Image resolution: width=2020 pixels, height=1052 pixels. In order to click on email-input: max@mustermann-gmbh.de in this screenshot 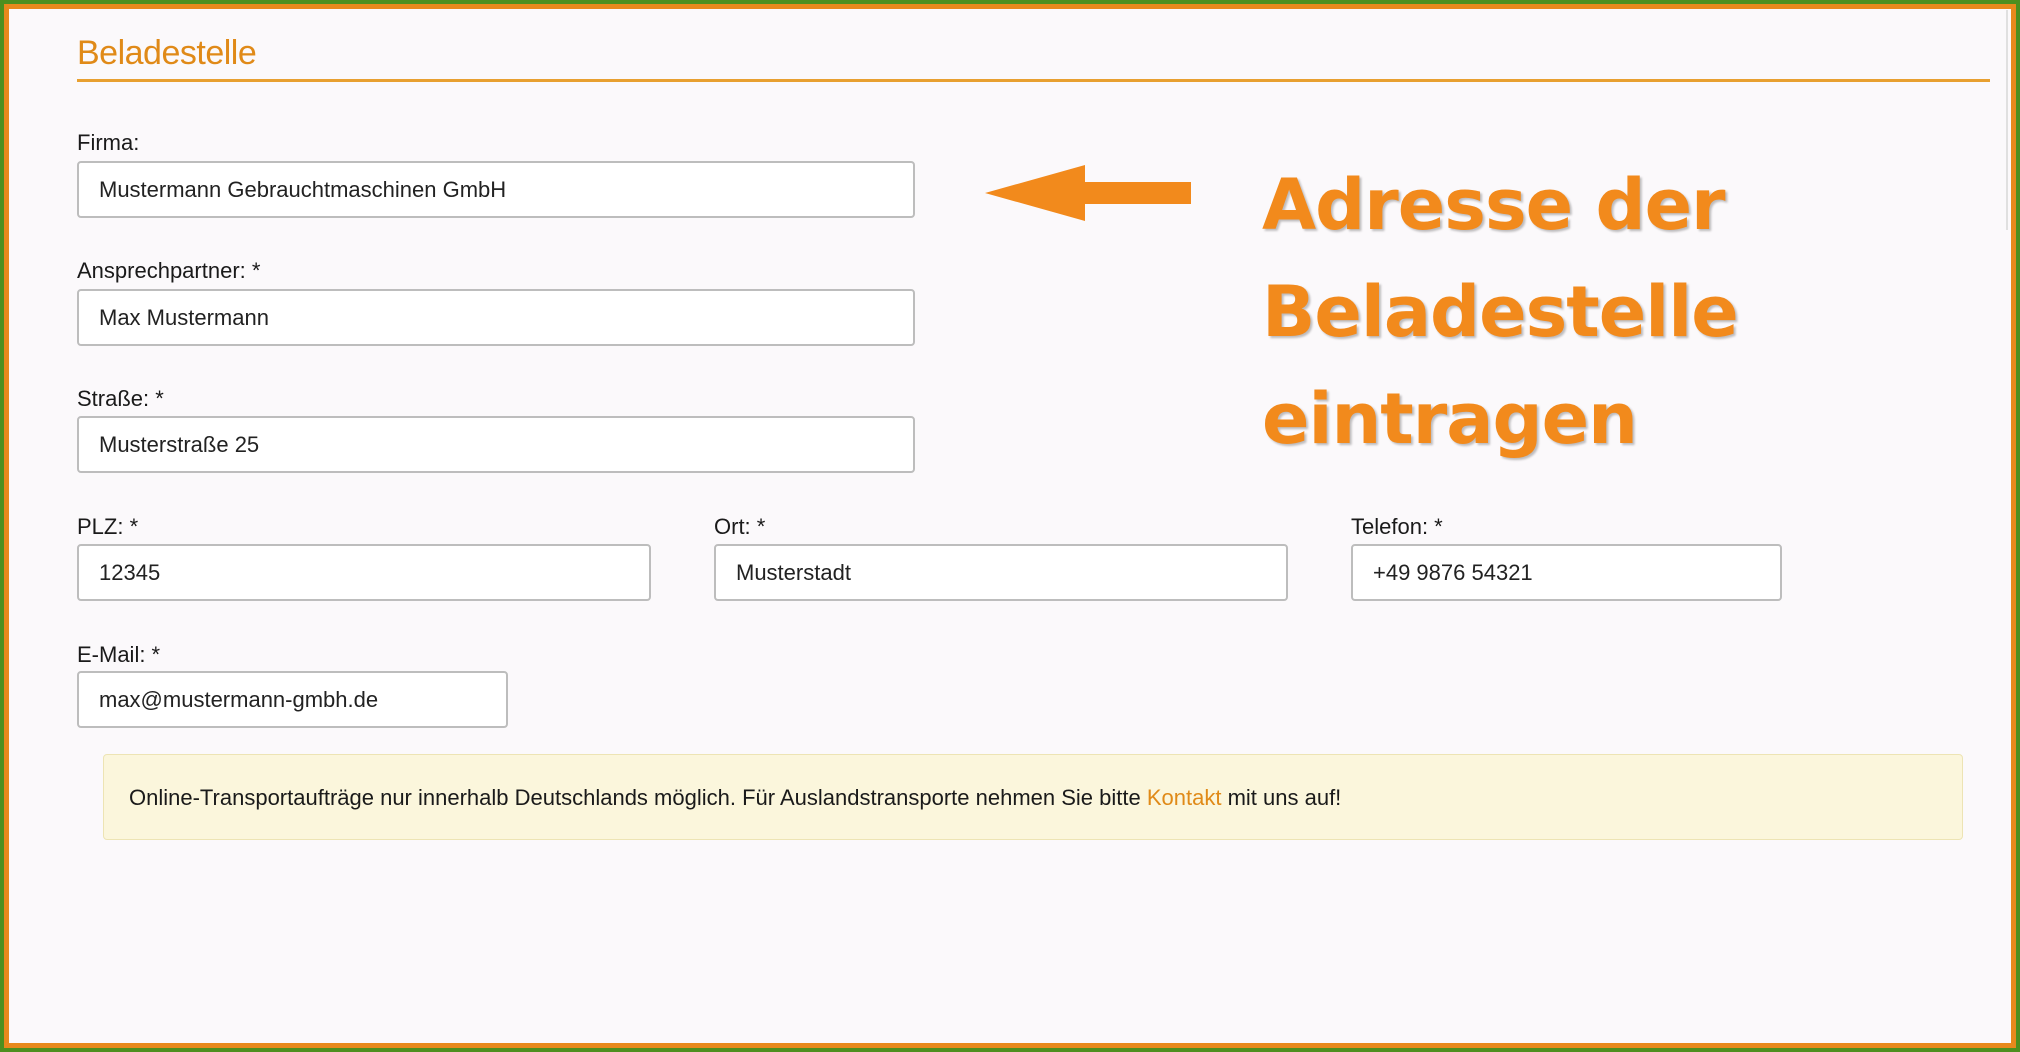, I will do `click(292, 699)`.